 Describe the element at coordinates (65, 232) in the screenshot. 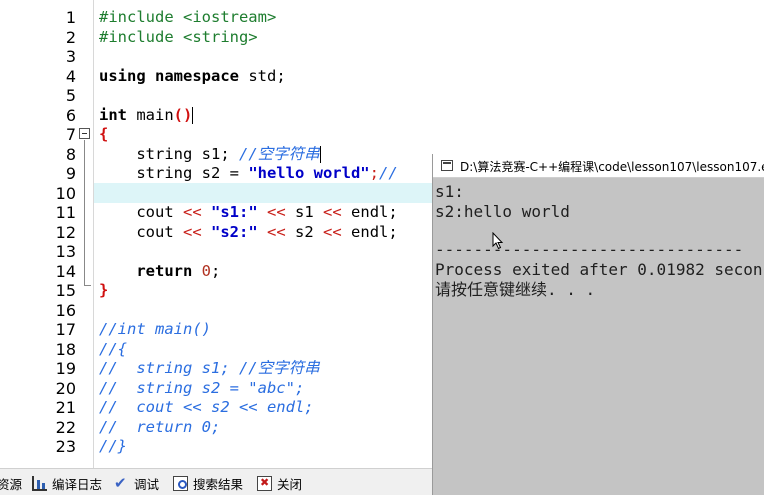

I see `line-number: 12` at that location.